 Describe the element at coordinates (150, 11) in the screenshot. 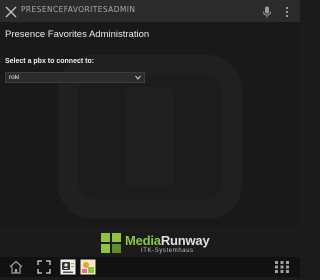

I see `title-bar: PRESENCEFAVORITESADMIN` at that location.